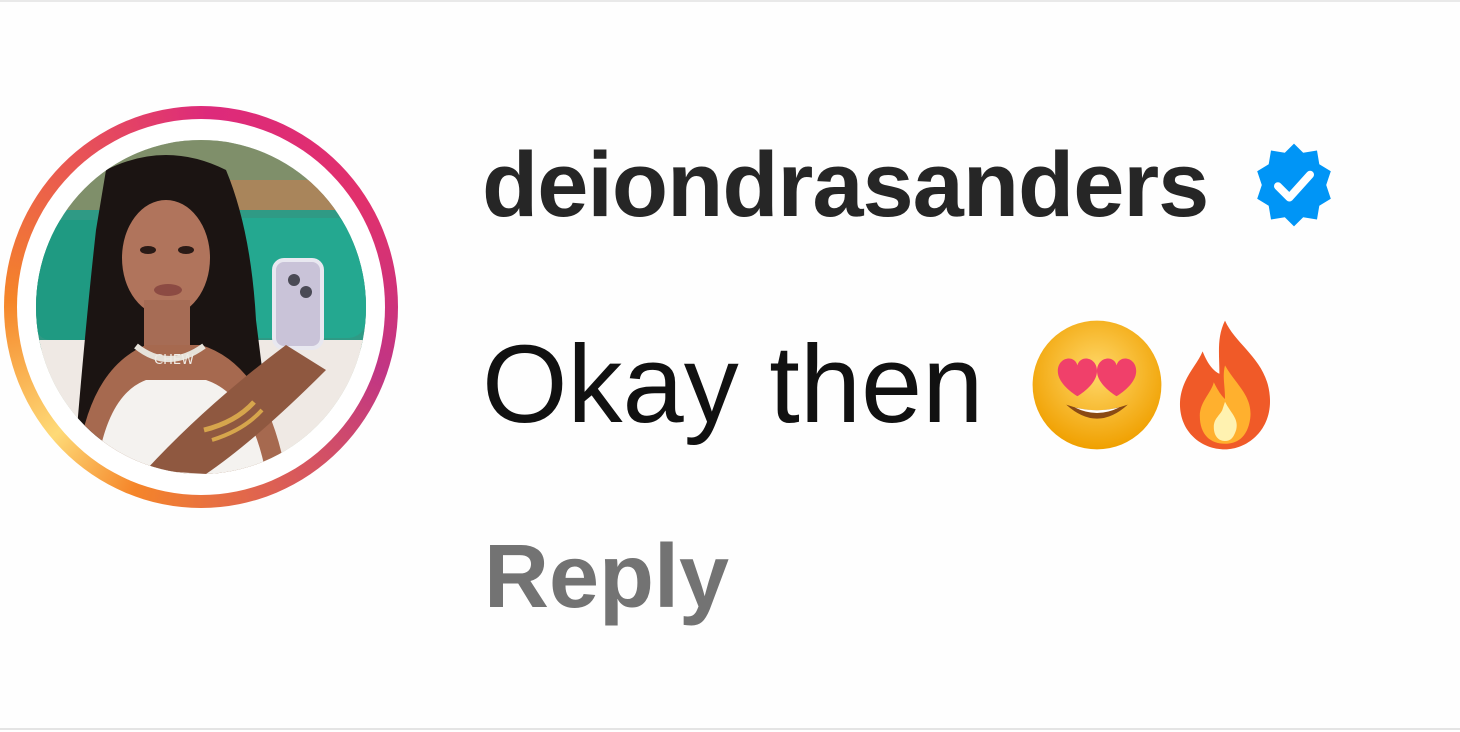 This screenshot has height=732, width=1460. I want to click on story-ring: CHEW, so click(201, 307).